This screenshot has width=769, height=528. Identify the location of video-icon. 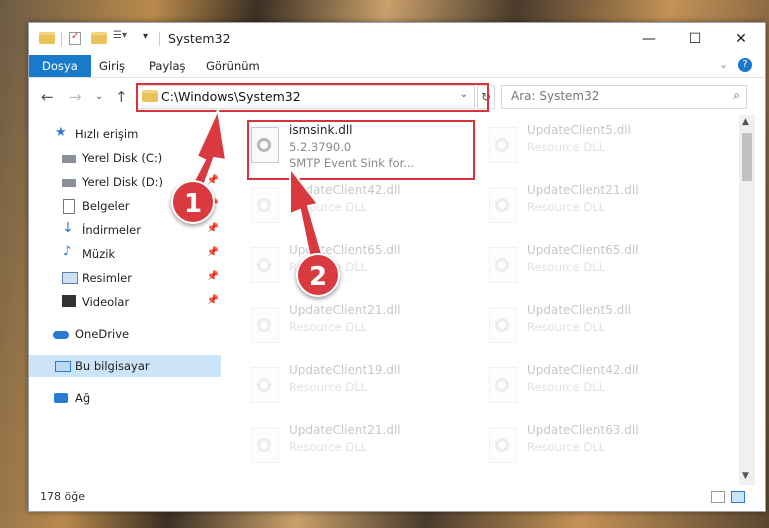
(69, 301).